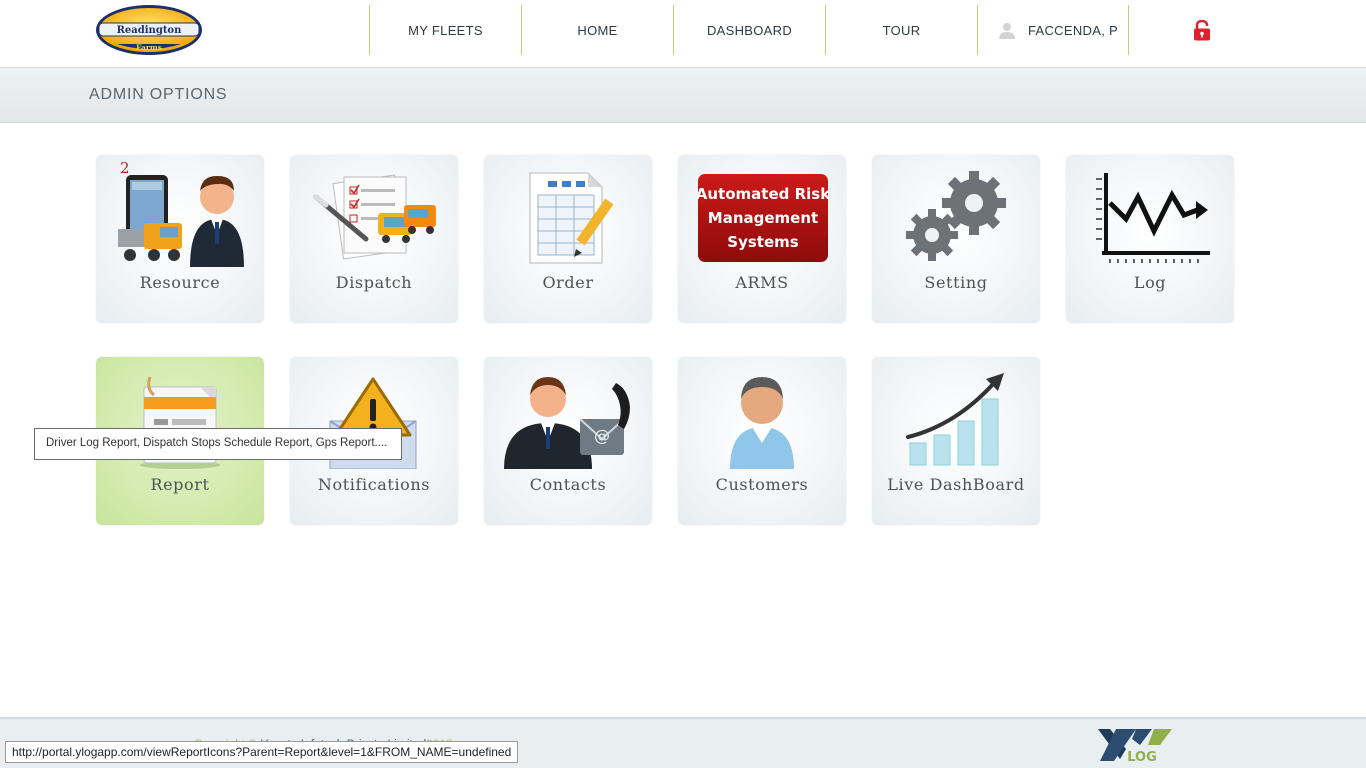 The height and width of the screenshot is (768, 1366). I want to click on tile-customers: Customers, so click(762, 441).